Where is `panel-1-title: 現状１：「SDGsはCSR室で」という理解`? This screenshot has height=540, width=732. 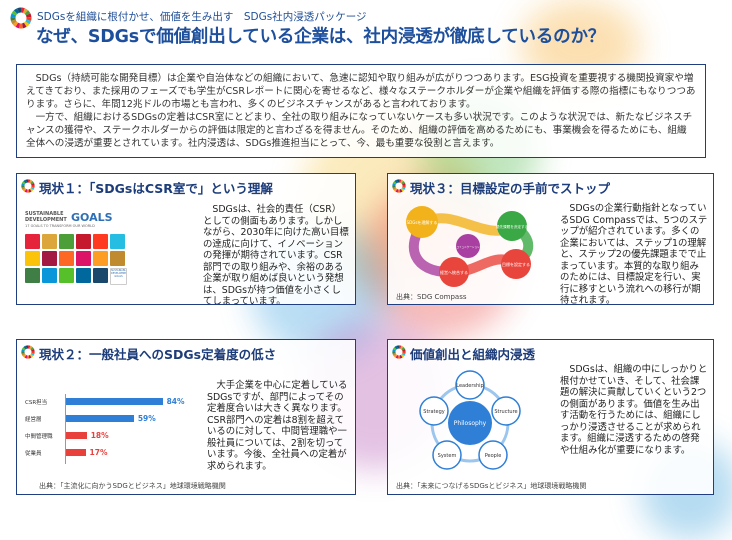
panel-1-title: 現状１：「SDGsはCSR室で」という理解 is located at coordinates (156, 188).